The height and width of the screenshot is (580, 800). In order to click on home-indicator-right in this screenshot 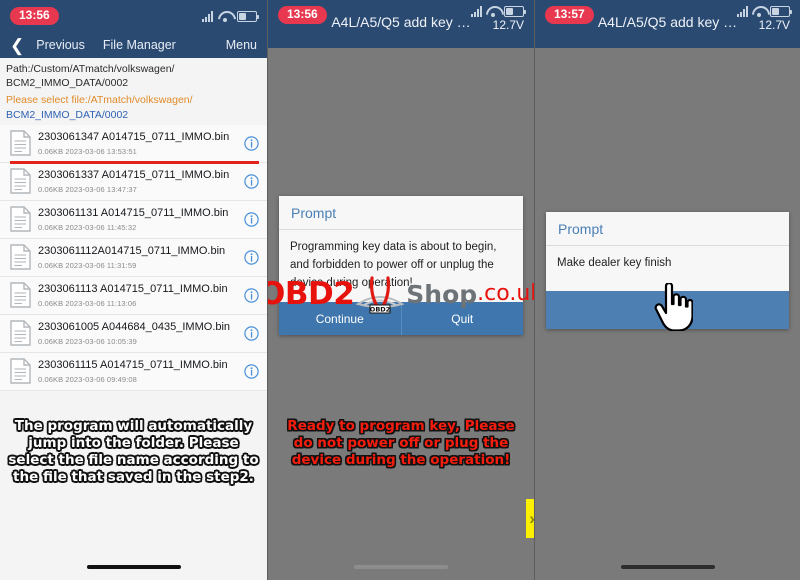, I will do `click(667, 567)`.